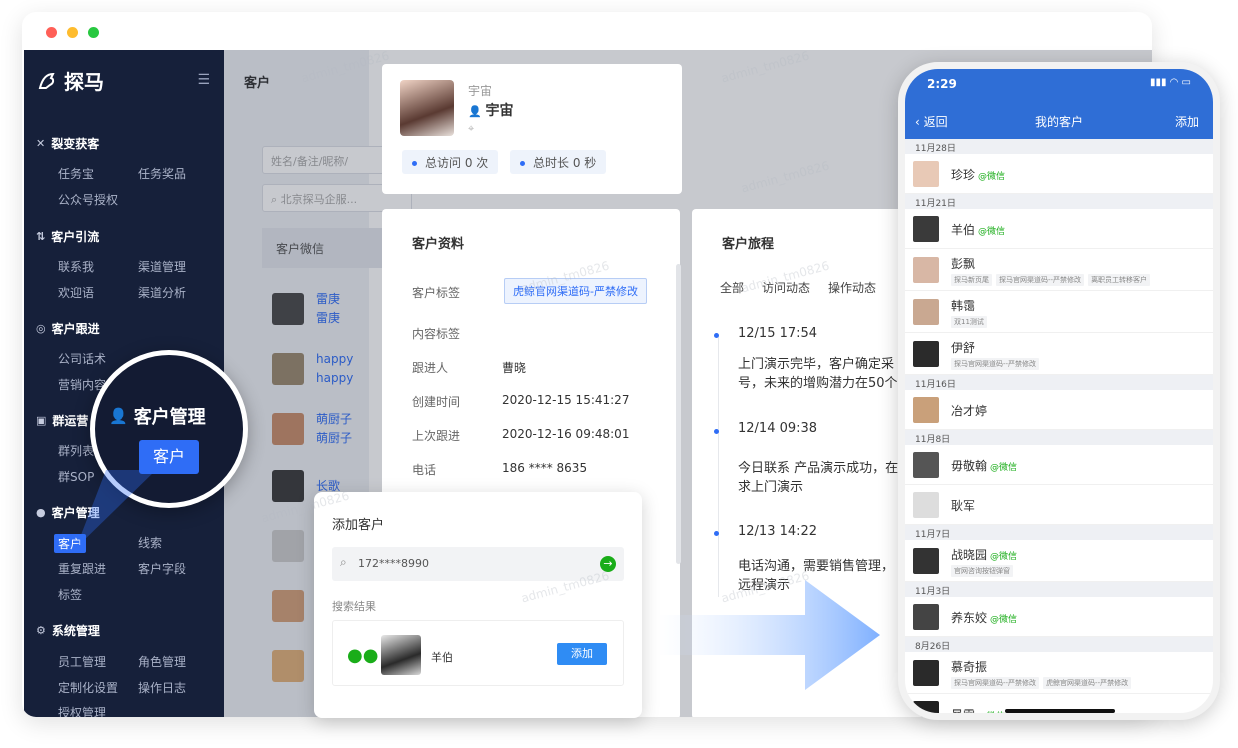  Describe the element at coordinates (70, 594) in the screenshot. I see `menu-tags: 标签` at that location.